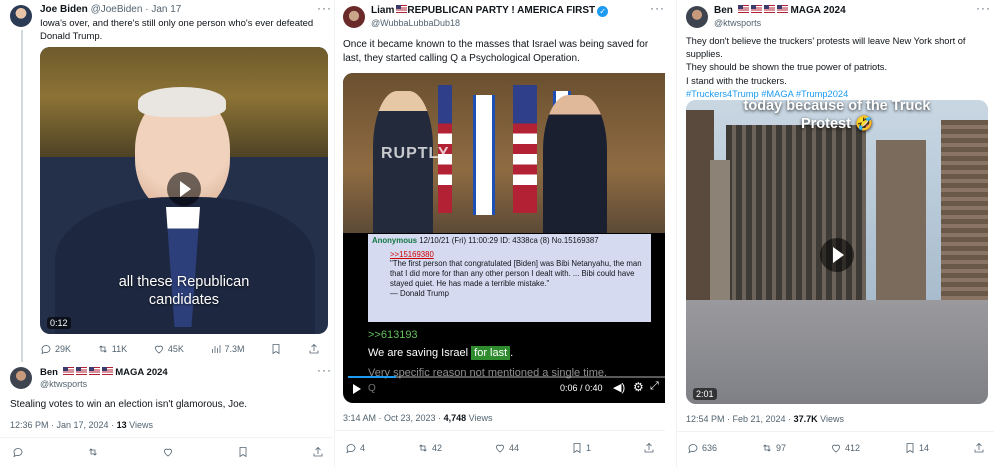 The width and height of the screenshot is (994, 467). Describe the element at coordinates (773, 448) in the screenshot. I see `repost-button: 97` at that location.